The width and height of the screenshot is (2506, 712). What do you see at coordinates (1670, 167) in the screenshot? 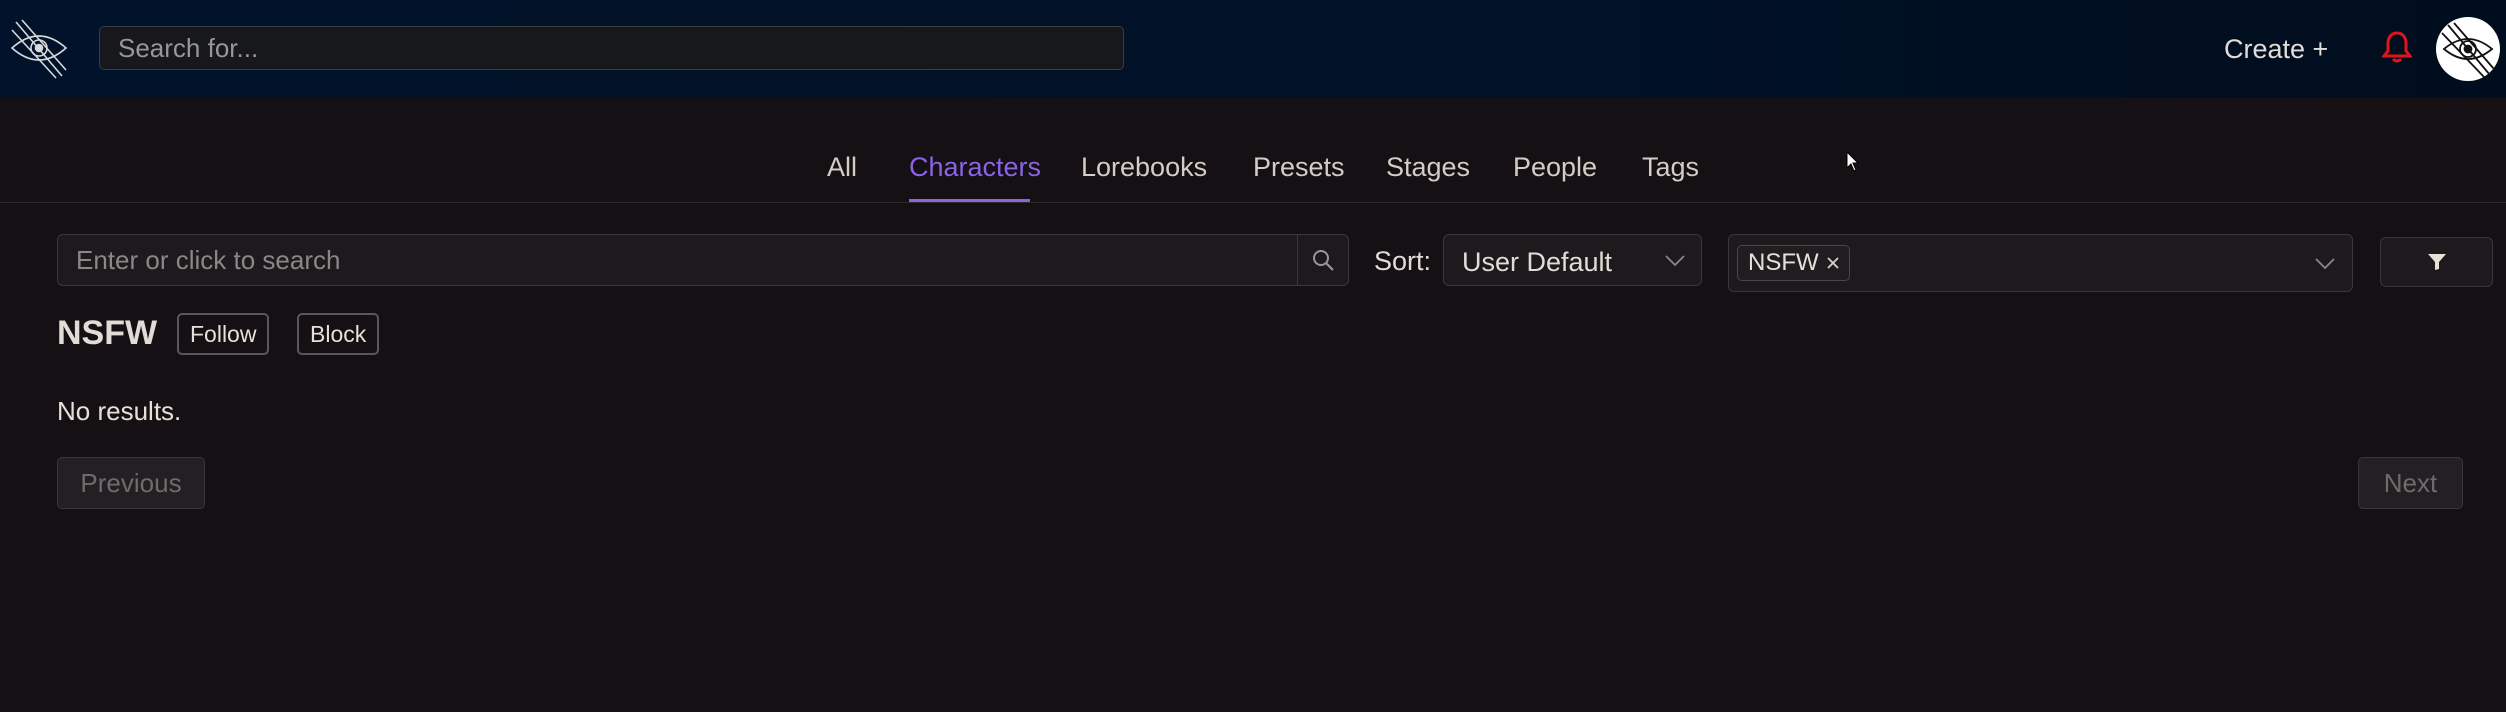
I see `tab-tags: Tags` at bounding box center [1670, 167].